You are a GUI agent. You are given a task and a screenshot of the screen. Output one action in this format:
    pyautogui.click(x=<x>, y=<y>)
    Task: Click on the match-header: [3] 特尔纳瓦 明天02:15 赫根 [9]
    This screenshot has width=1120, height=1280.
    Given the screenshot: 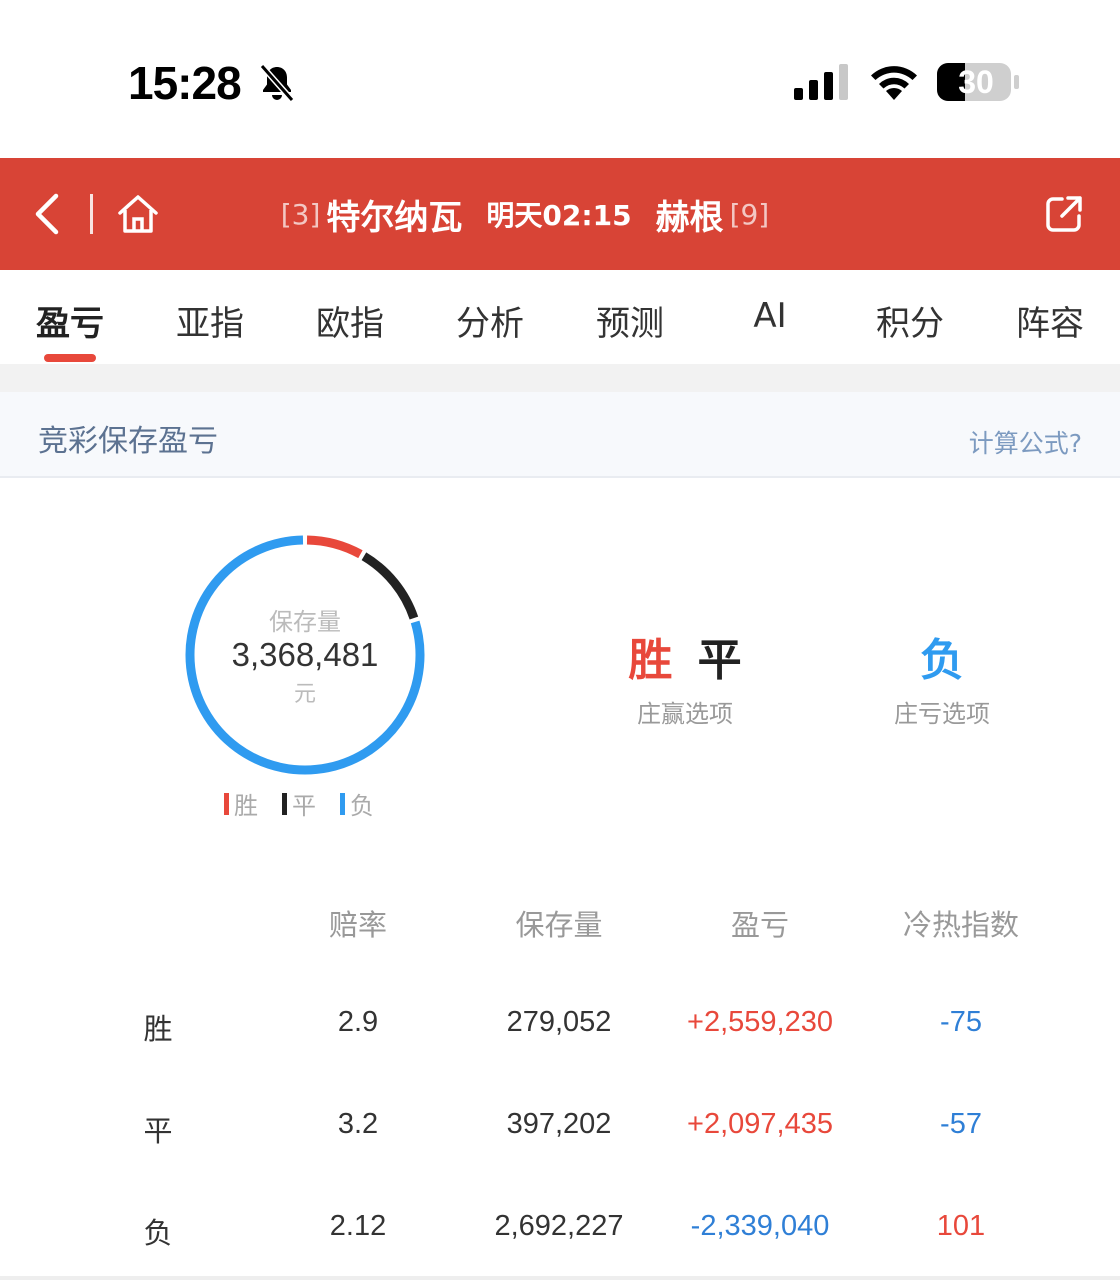 What is the action you would take?
    pyautogui.click(x=560, y=214)
    